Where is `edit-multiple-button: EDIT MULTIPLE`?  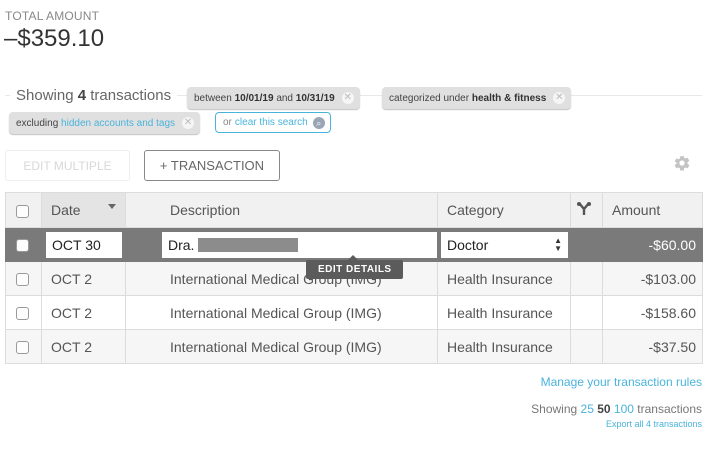 edit-multiple-button: EDIT MULTIPLE is located at coordinates (67, 165).